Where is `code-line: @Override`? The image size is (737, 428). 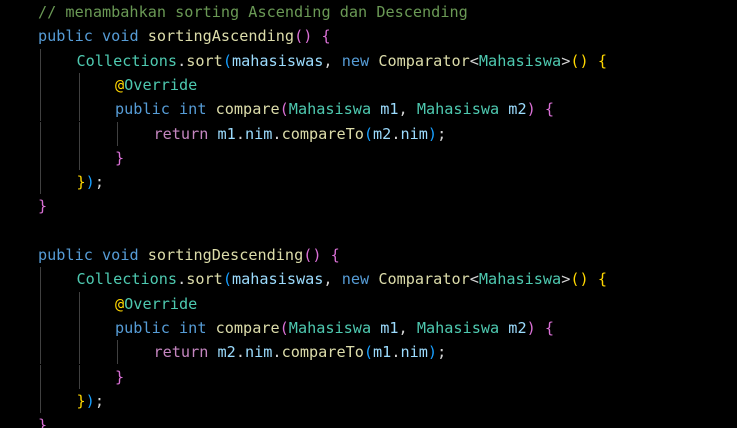 code-line: @Override is located at coordinates (156, 304).